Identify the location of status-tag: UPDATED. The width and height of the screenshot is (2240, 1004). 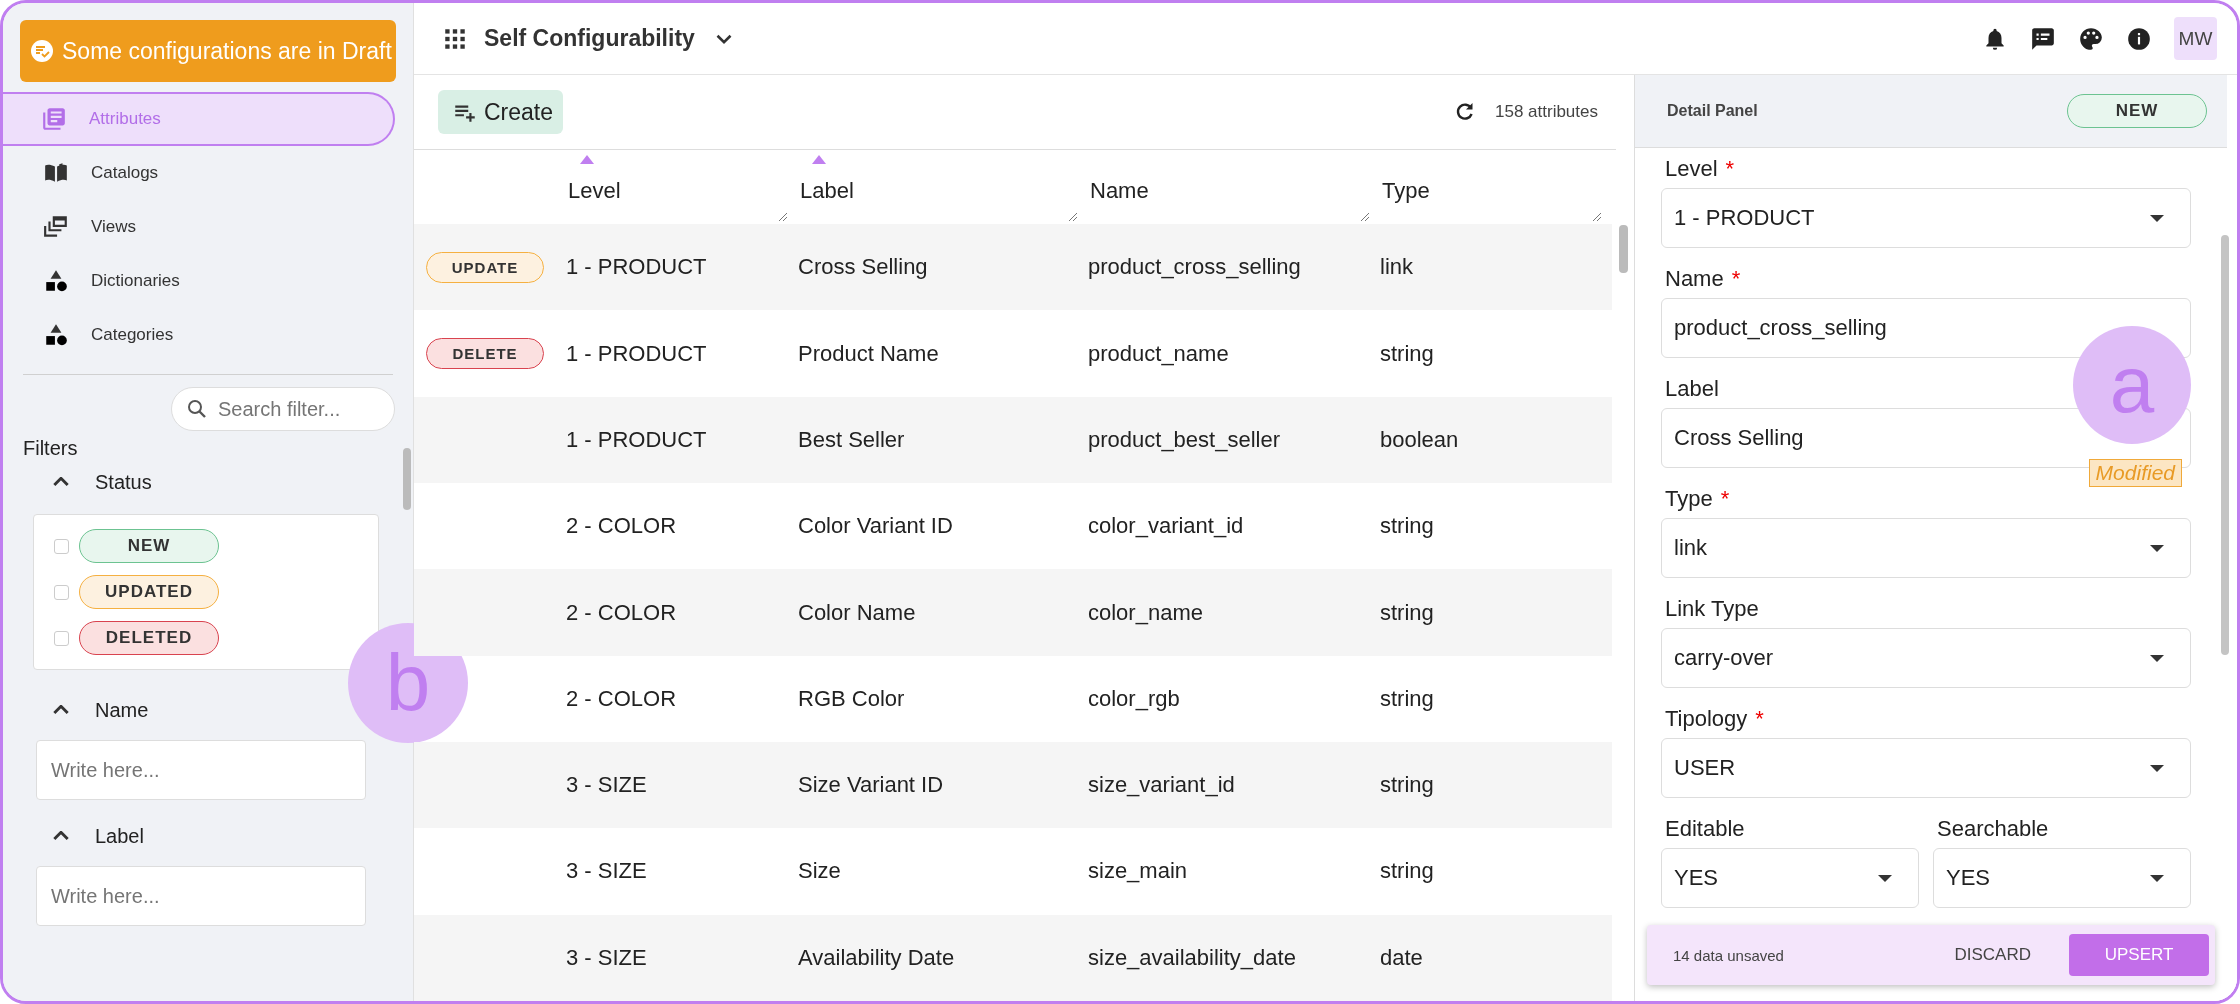
(149, 592).